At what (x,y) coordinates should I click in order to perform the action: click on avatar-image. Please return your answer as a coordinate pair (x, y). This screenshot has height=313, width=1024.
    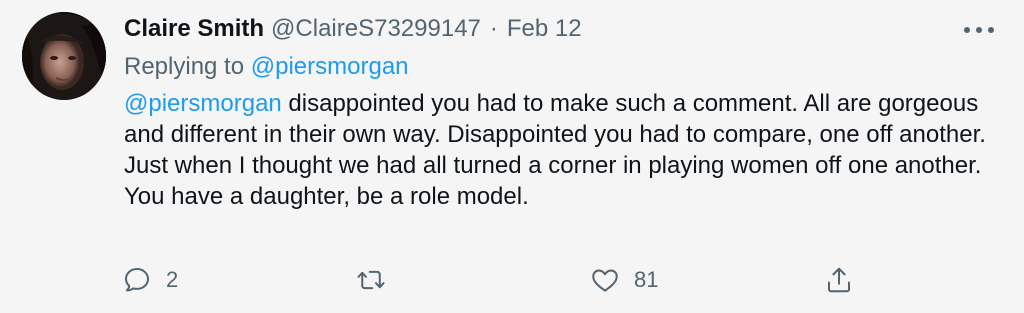
    Looking at the image, I should click on (64, 56).